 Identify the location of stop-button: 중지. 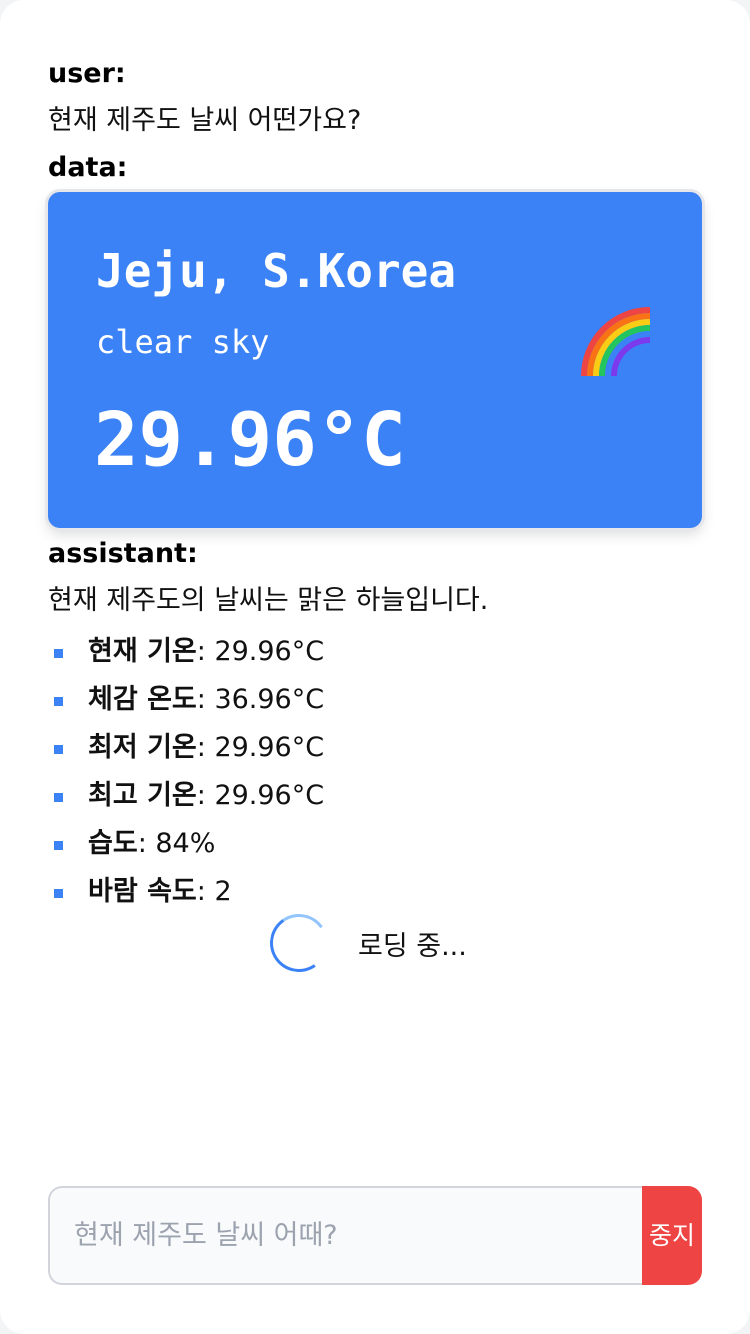
(672, 1235).